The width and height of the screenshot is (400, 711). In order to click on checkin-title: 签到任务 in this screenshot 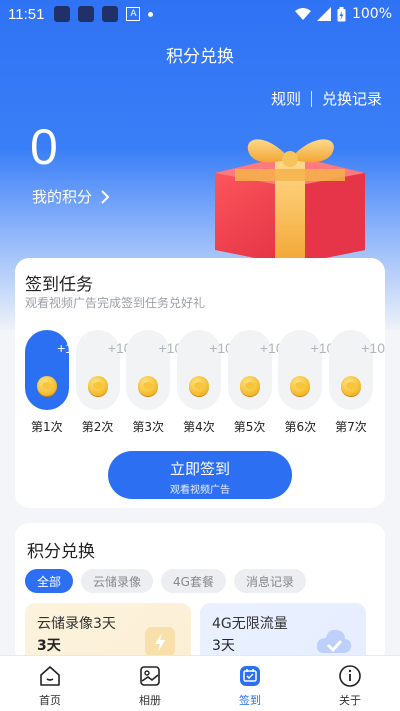, I will do `click(59, 285)`.